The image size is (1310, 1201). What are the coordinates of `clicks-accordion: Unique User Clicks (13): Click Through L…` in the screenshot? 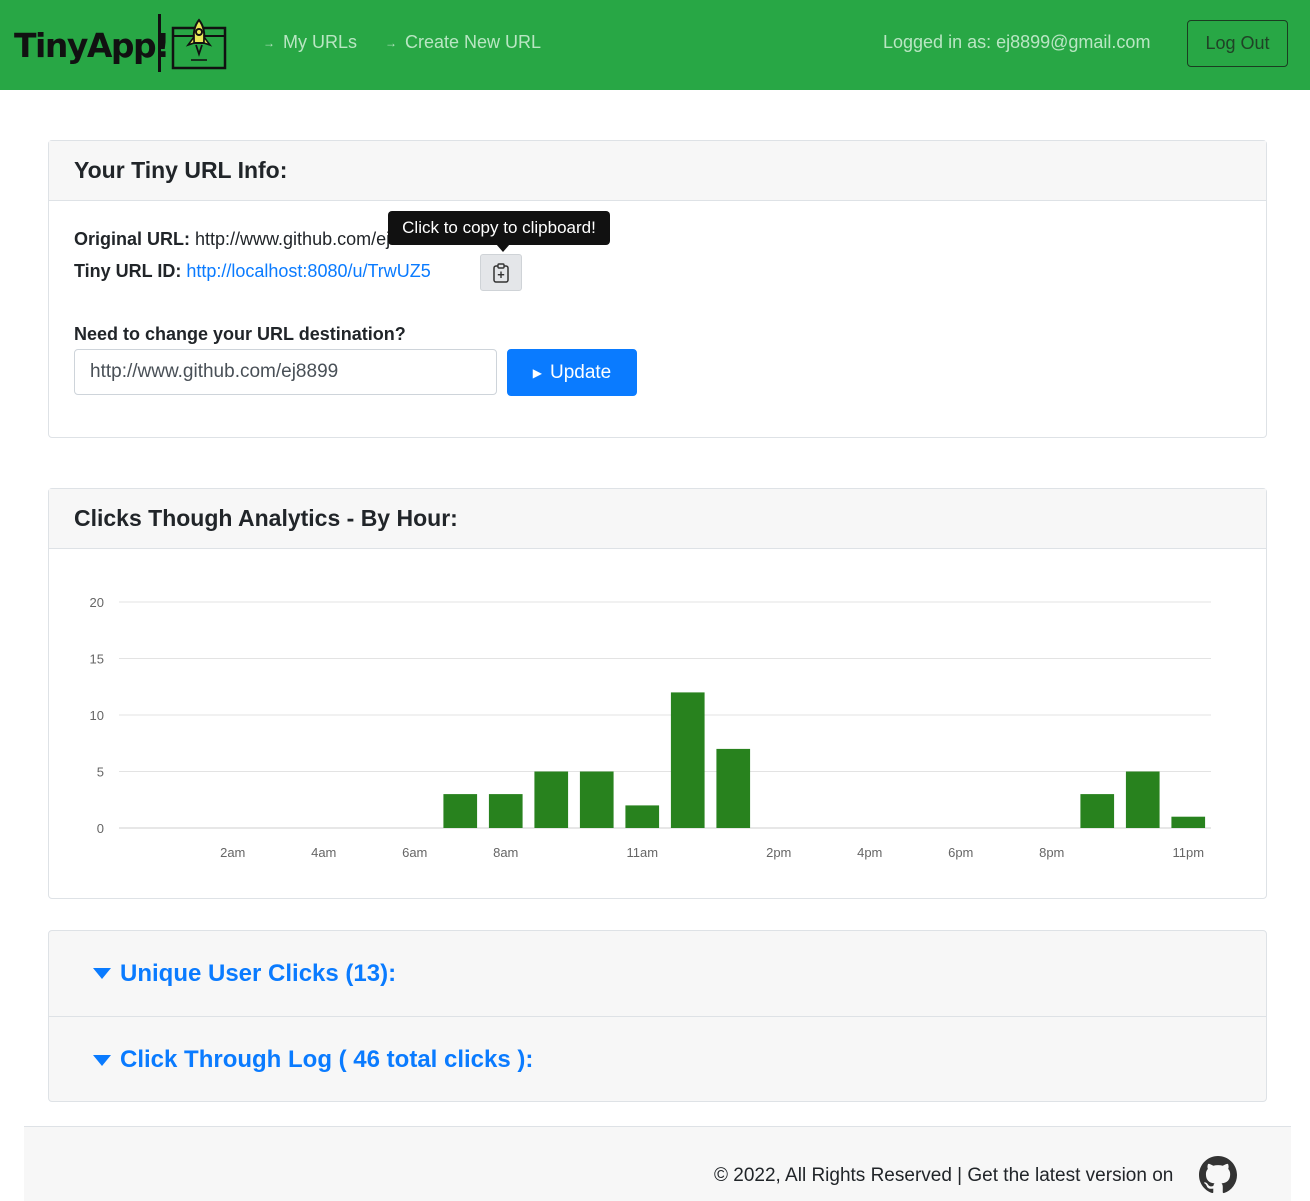 It's located at (657, 1016).